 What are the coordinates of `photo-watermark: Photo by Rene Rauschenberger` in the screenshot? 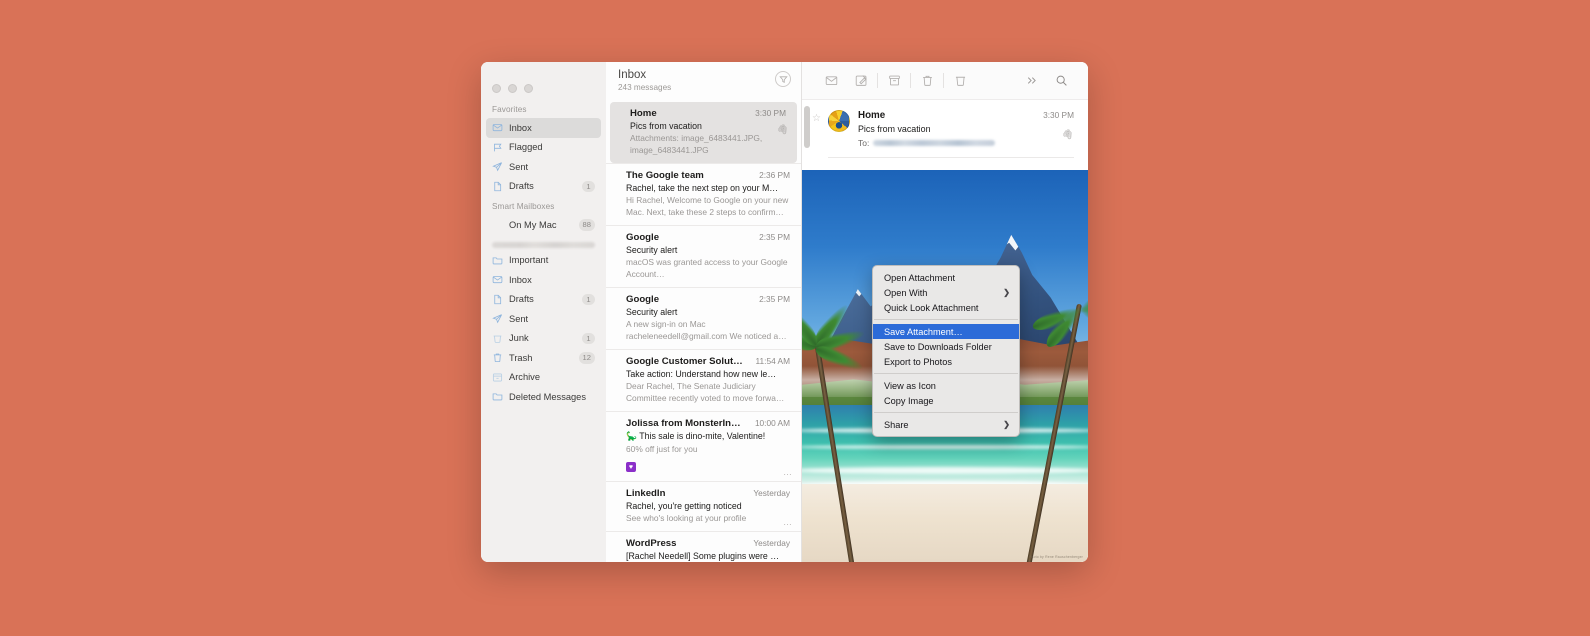 It's located at (1055, 557).